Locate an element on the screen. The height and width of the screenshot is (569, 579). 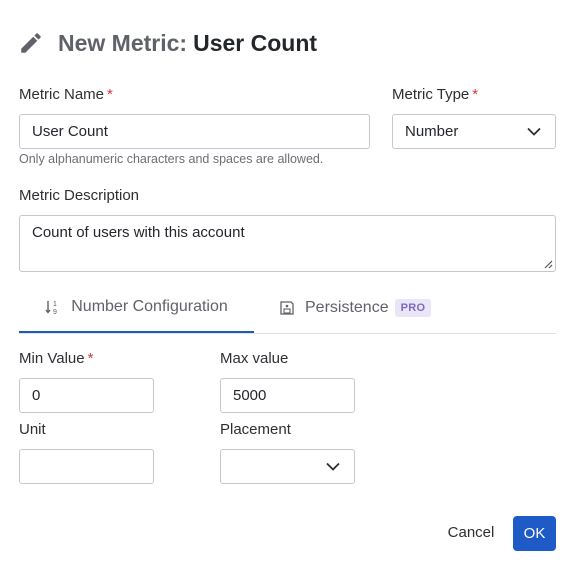
dialog-title: New Metric: User Count is located at coordinates (167, 43).